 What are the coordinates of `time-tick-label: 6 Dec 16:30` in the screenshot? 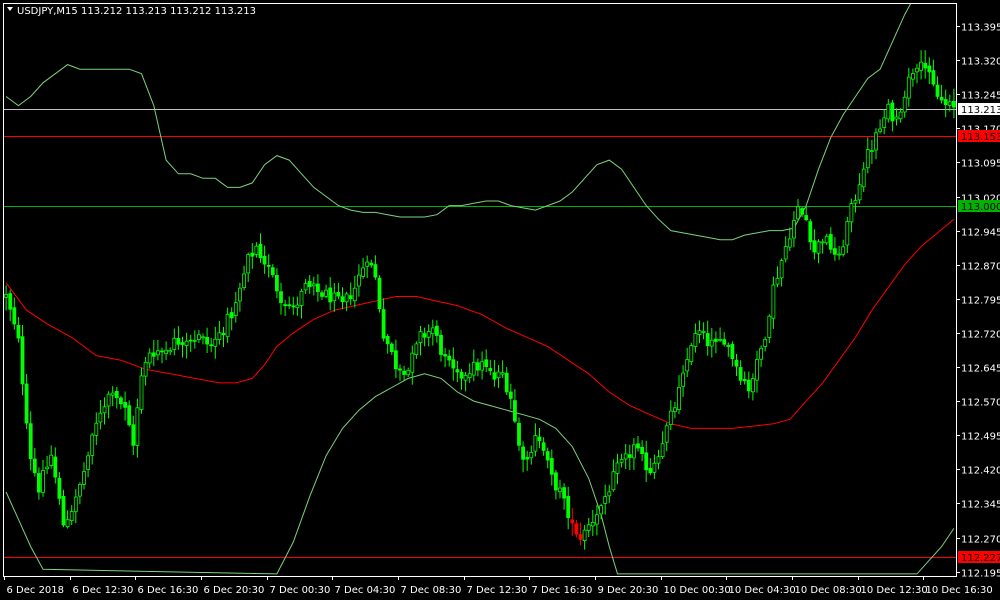 It's located at (168, 590).